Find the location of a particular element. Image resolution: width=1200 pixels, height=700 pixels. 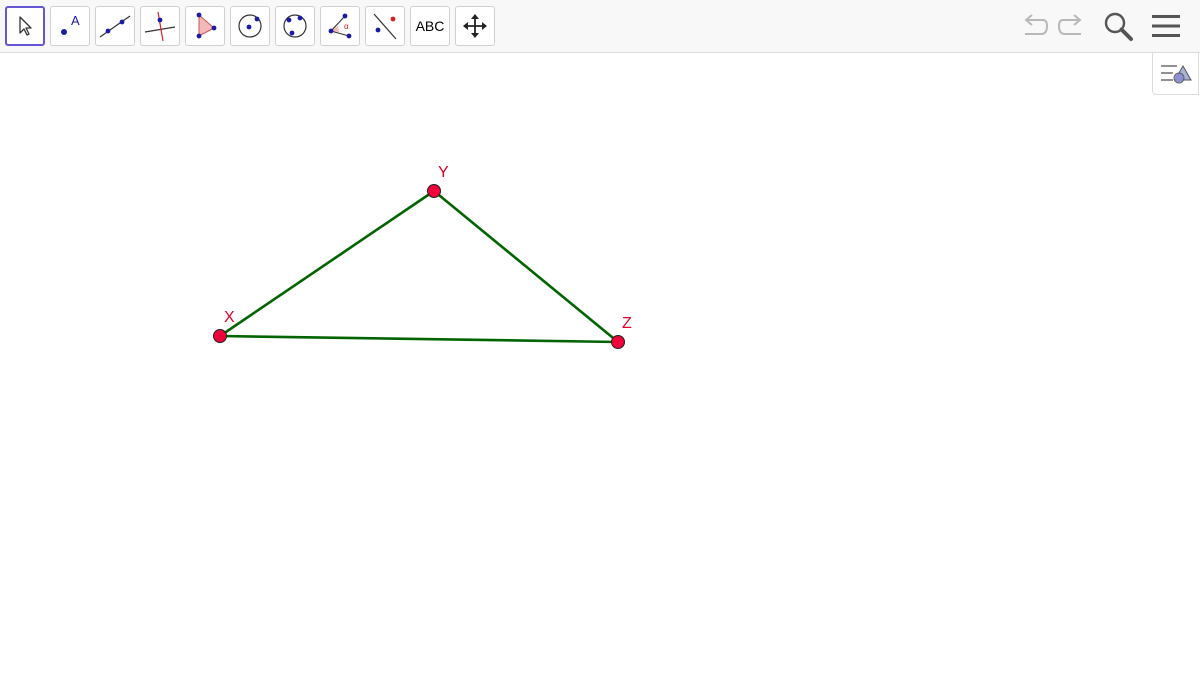

text-tool-button: ABC is located at coordinates (430, 26).